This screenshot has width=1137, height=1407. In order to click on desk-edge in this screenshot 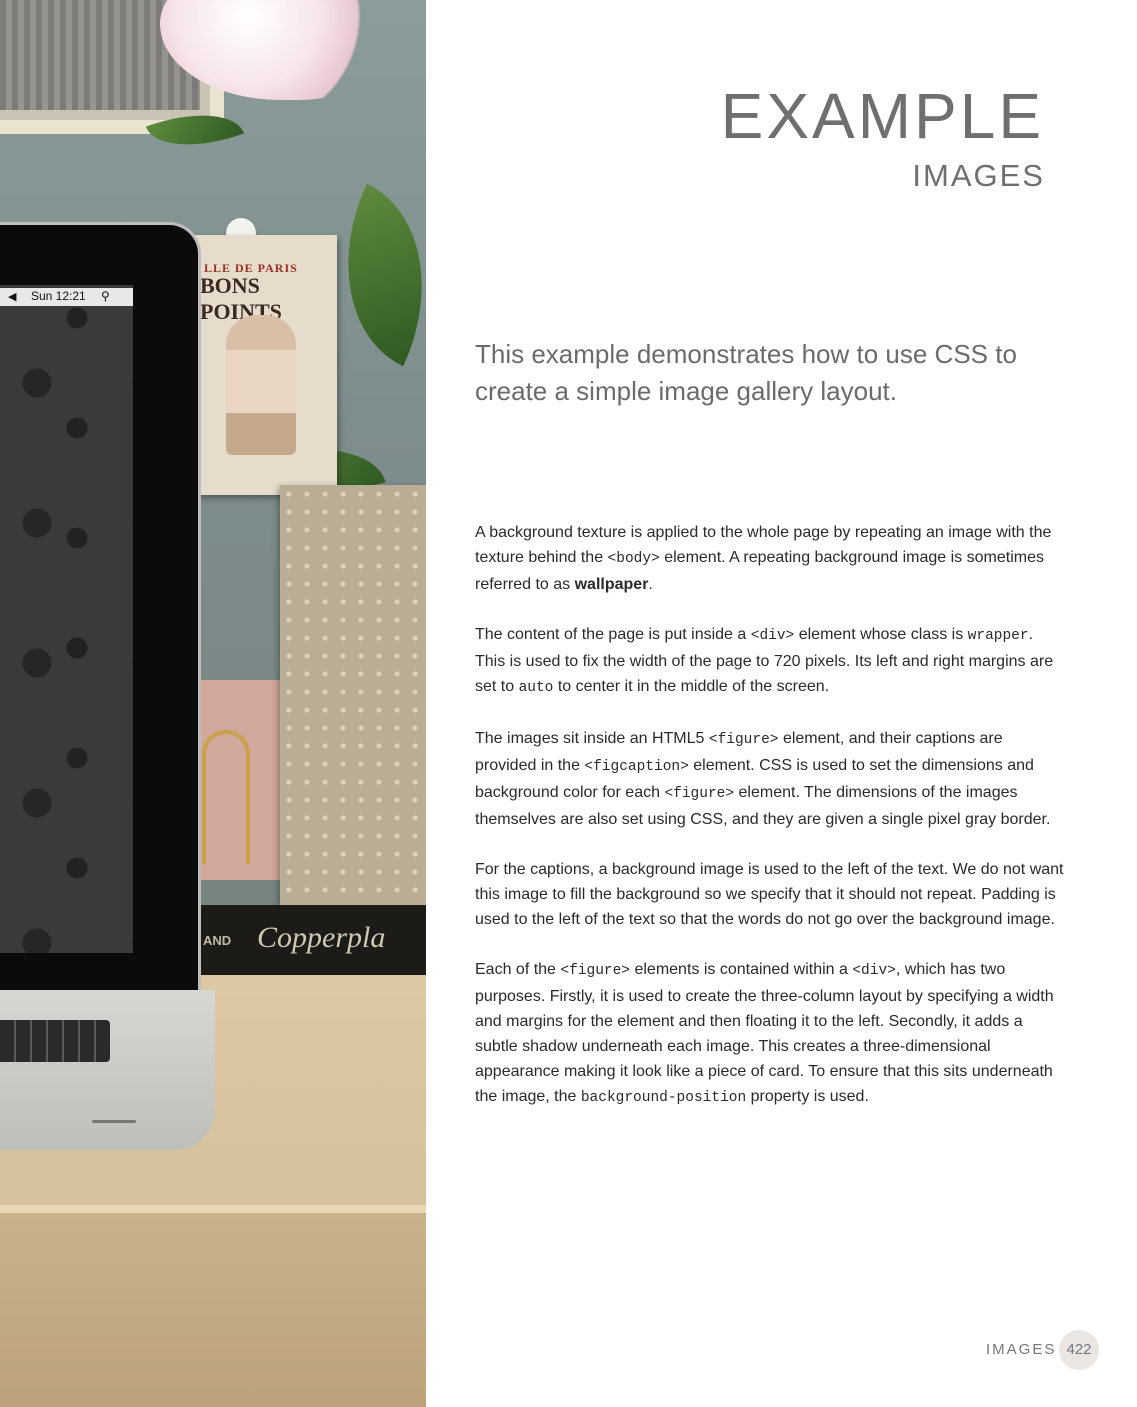, I will do `click(213, 1209)`.